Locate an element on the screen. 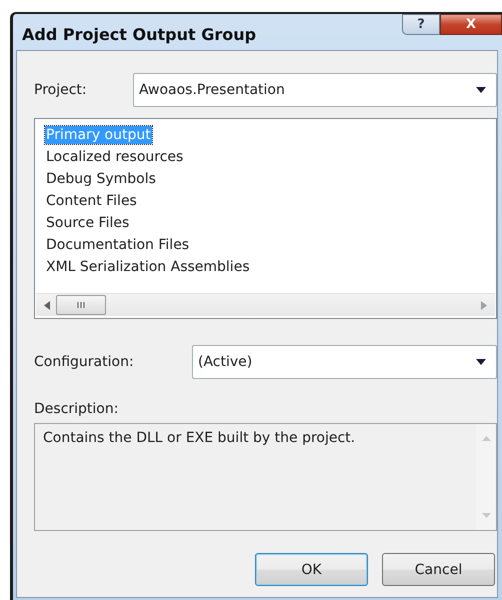 The width and height of the screenshot is (502, 600). list-item: Source Files is located at coordinates (87, 223).